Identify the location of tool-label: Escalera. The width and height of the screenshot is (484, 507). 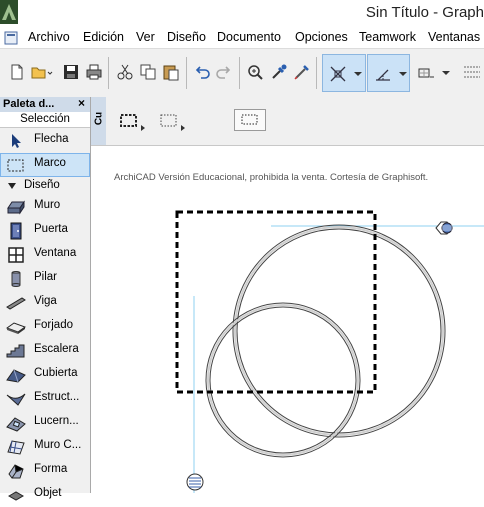
(56, 349).